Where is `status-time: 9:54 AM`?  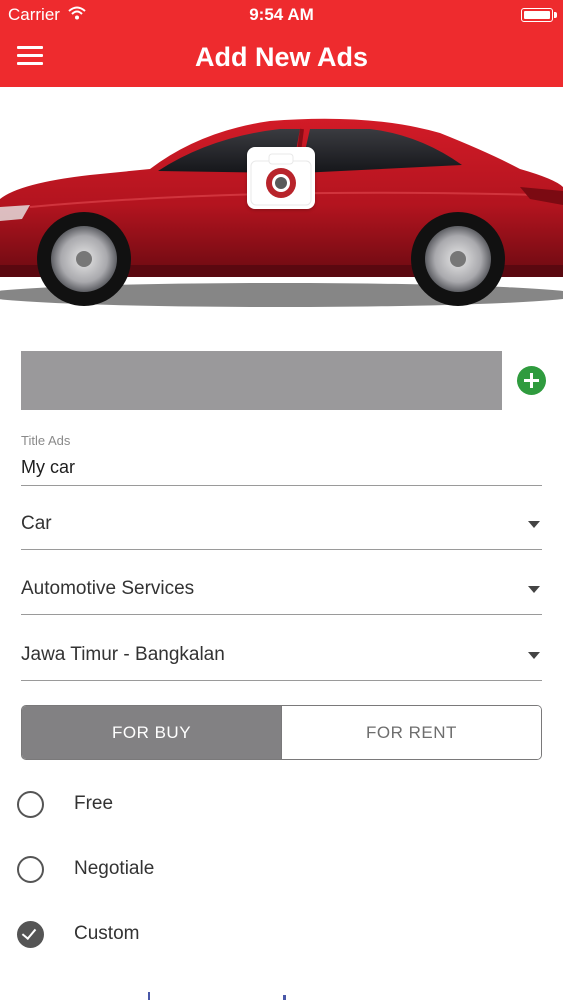 status-time: 9:54 AM is located at coordinates (281, 14).